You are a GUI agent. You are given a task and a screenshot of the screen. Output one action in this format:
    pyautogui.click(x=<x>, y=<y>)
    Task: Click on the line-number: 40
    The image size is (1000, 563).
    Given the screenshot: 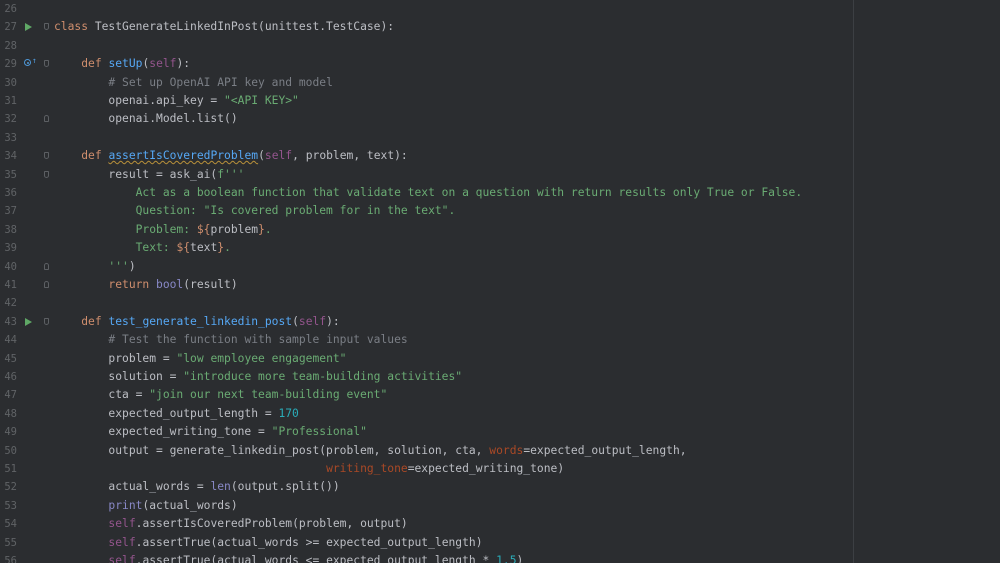 What is the action you would take?
    pyautogui.click(x=10, y=266)
    